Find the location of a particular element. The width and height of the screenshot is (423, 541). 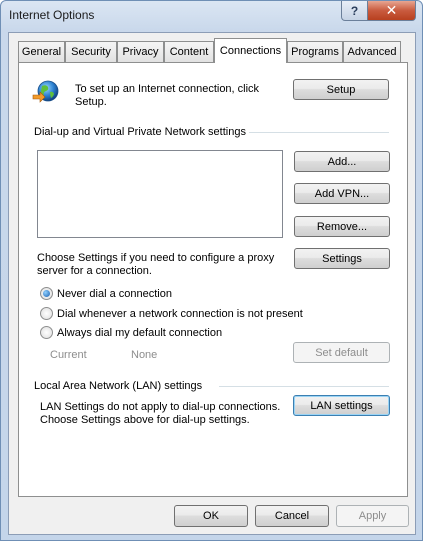

tab-label: Security is located at coordinates (91, 52).